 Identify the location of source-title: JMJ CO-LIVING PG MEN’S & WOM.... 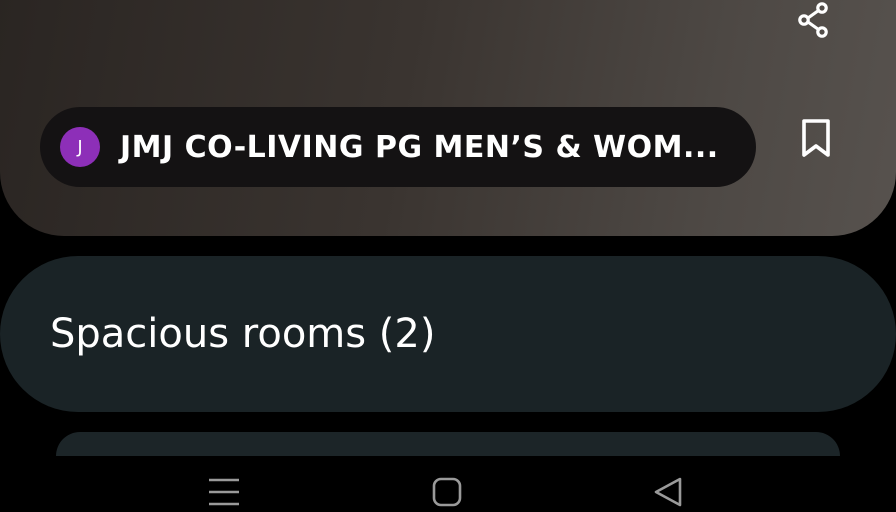
(419, 147).